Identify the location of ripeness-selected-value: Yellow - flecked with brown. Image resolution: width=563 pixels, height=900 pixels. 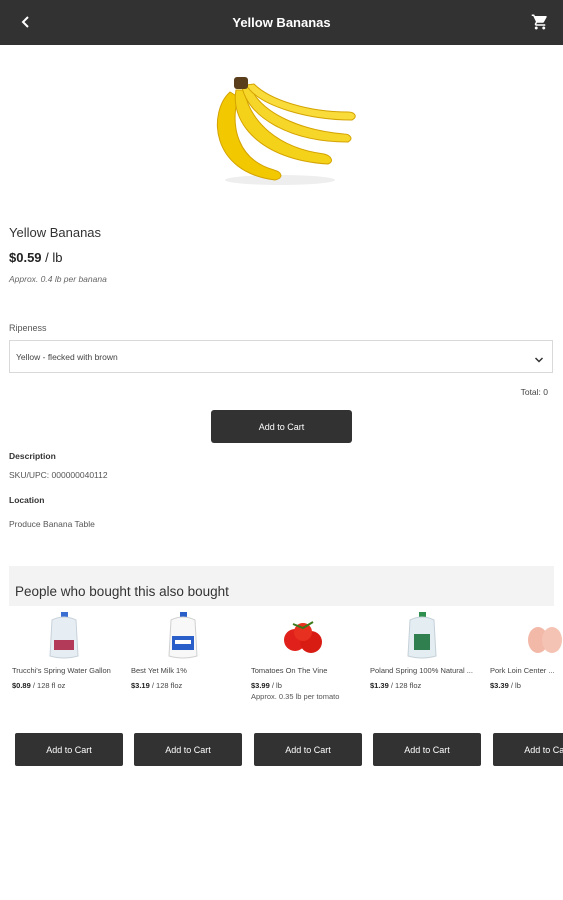
(67, 357).